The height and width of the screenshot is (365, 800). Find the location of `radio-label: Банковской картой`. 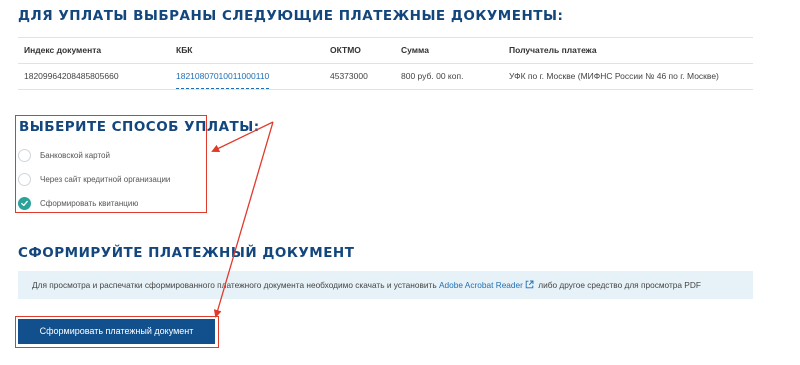

radio-label: Банковской картой is located at coordinates (75, 155).